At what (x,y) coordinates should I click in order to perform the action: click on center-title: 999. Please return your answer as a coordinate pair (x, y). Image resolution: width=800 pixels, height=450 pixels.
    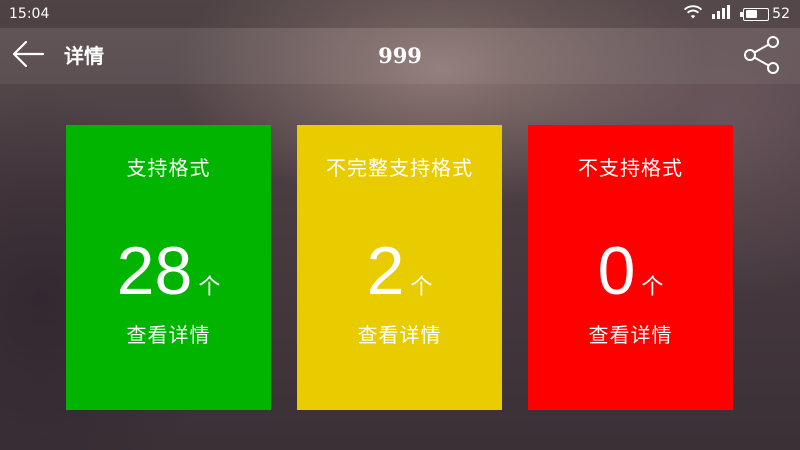
    Looking at the image, I should click on (400, 55).